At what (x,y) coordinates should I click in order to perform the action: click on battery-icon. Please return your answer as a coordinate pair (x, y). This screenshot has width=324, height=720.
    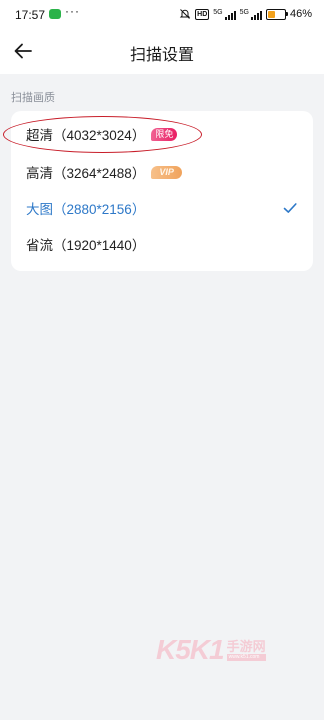
    Looking at the image, I should click on (276, 14).